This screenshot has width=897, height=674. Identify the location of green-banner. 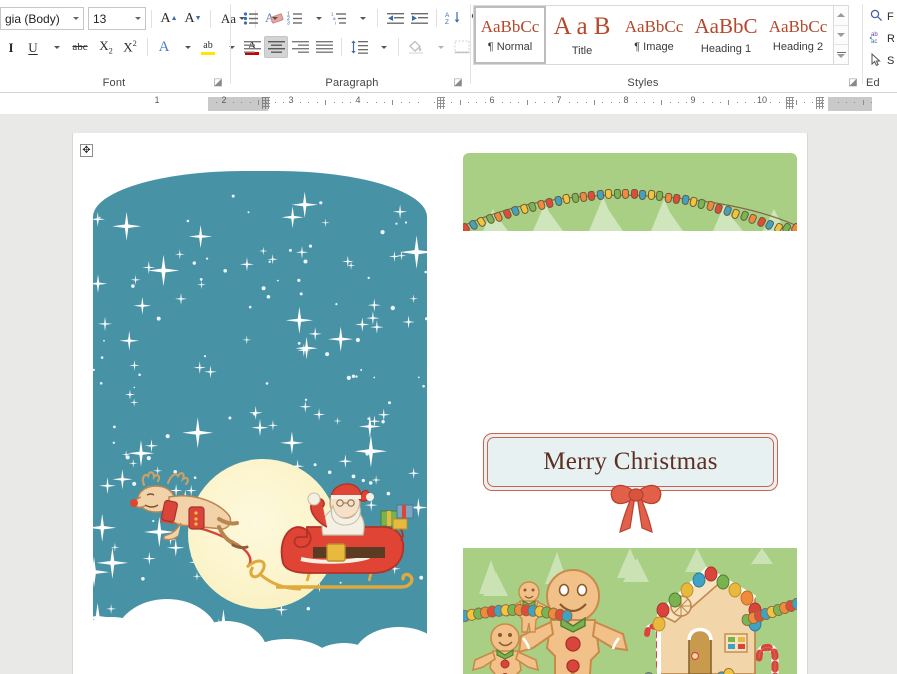
(630, 192).